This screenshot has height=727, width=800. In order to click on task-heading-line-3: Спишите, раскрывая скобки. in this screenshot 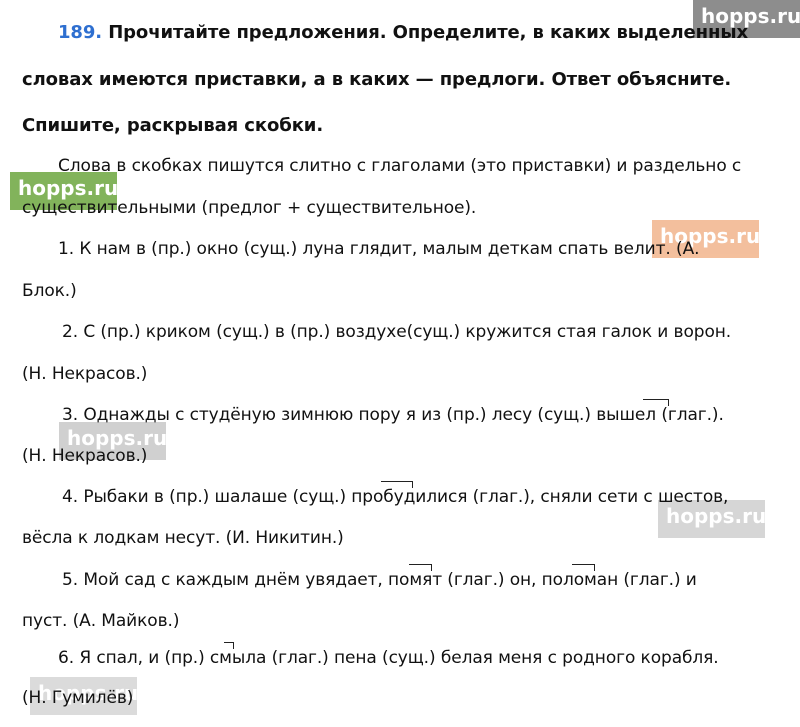, I will do `click(173, 125)`.